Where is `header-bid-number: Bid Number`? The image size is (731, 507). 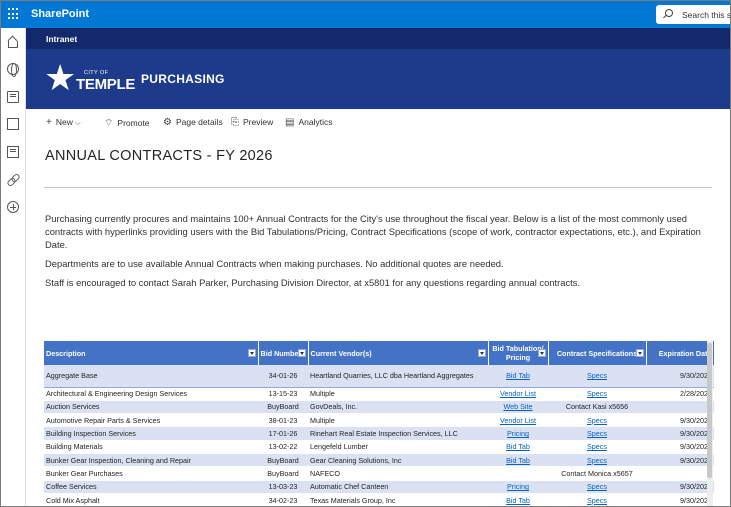
header-bid-number: Bid Number is located at coordinates (283, 353).